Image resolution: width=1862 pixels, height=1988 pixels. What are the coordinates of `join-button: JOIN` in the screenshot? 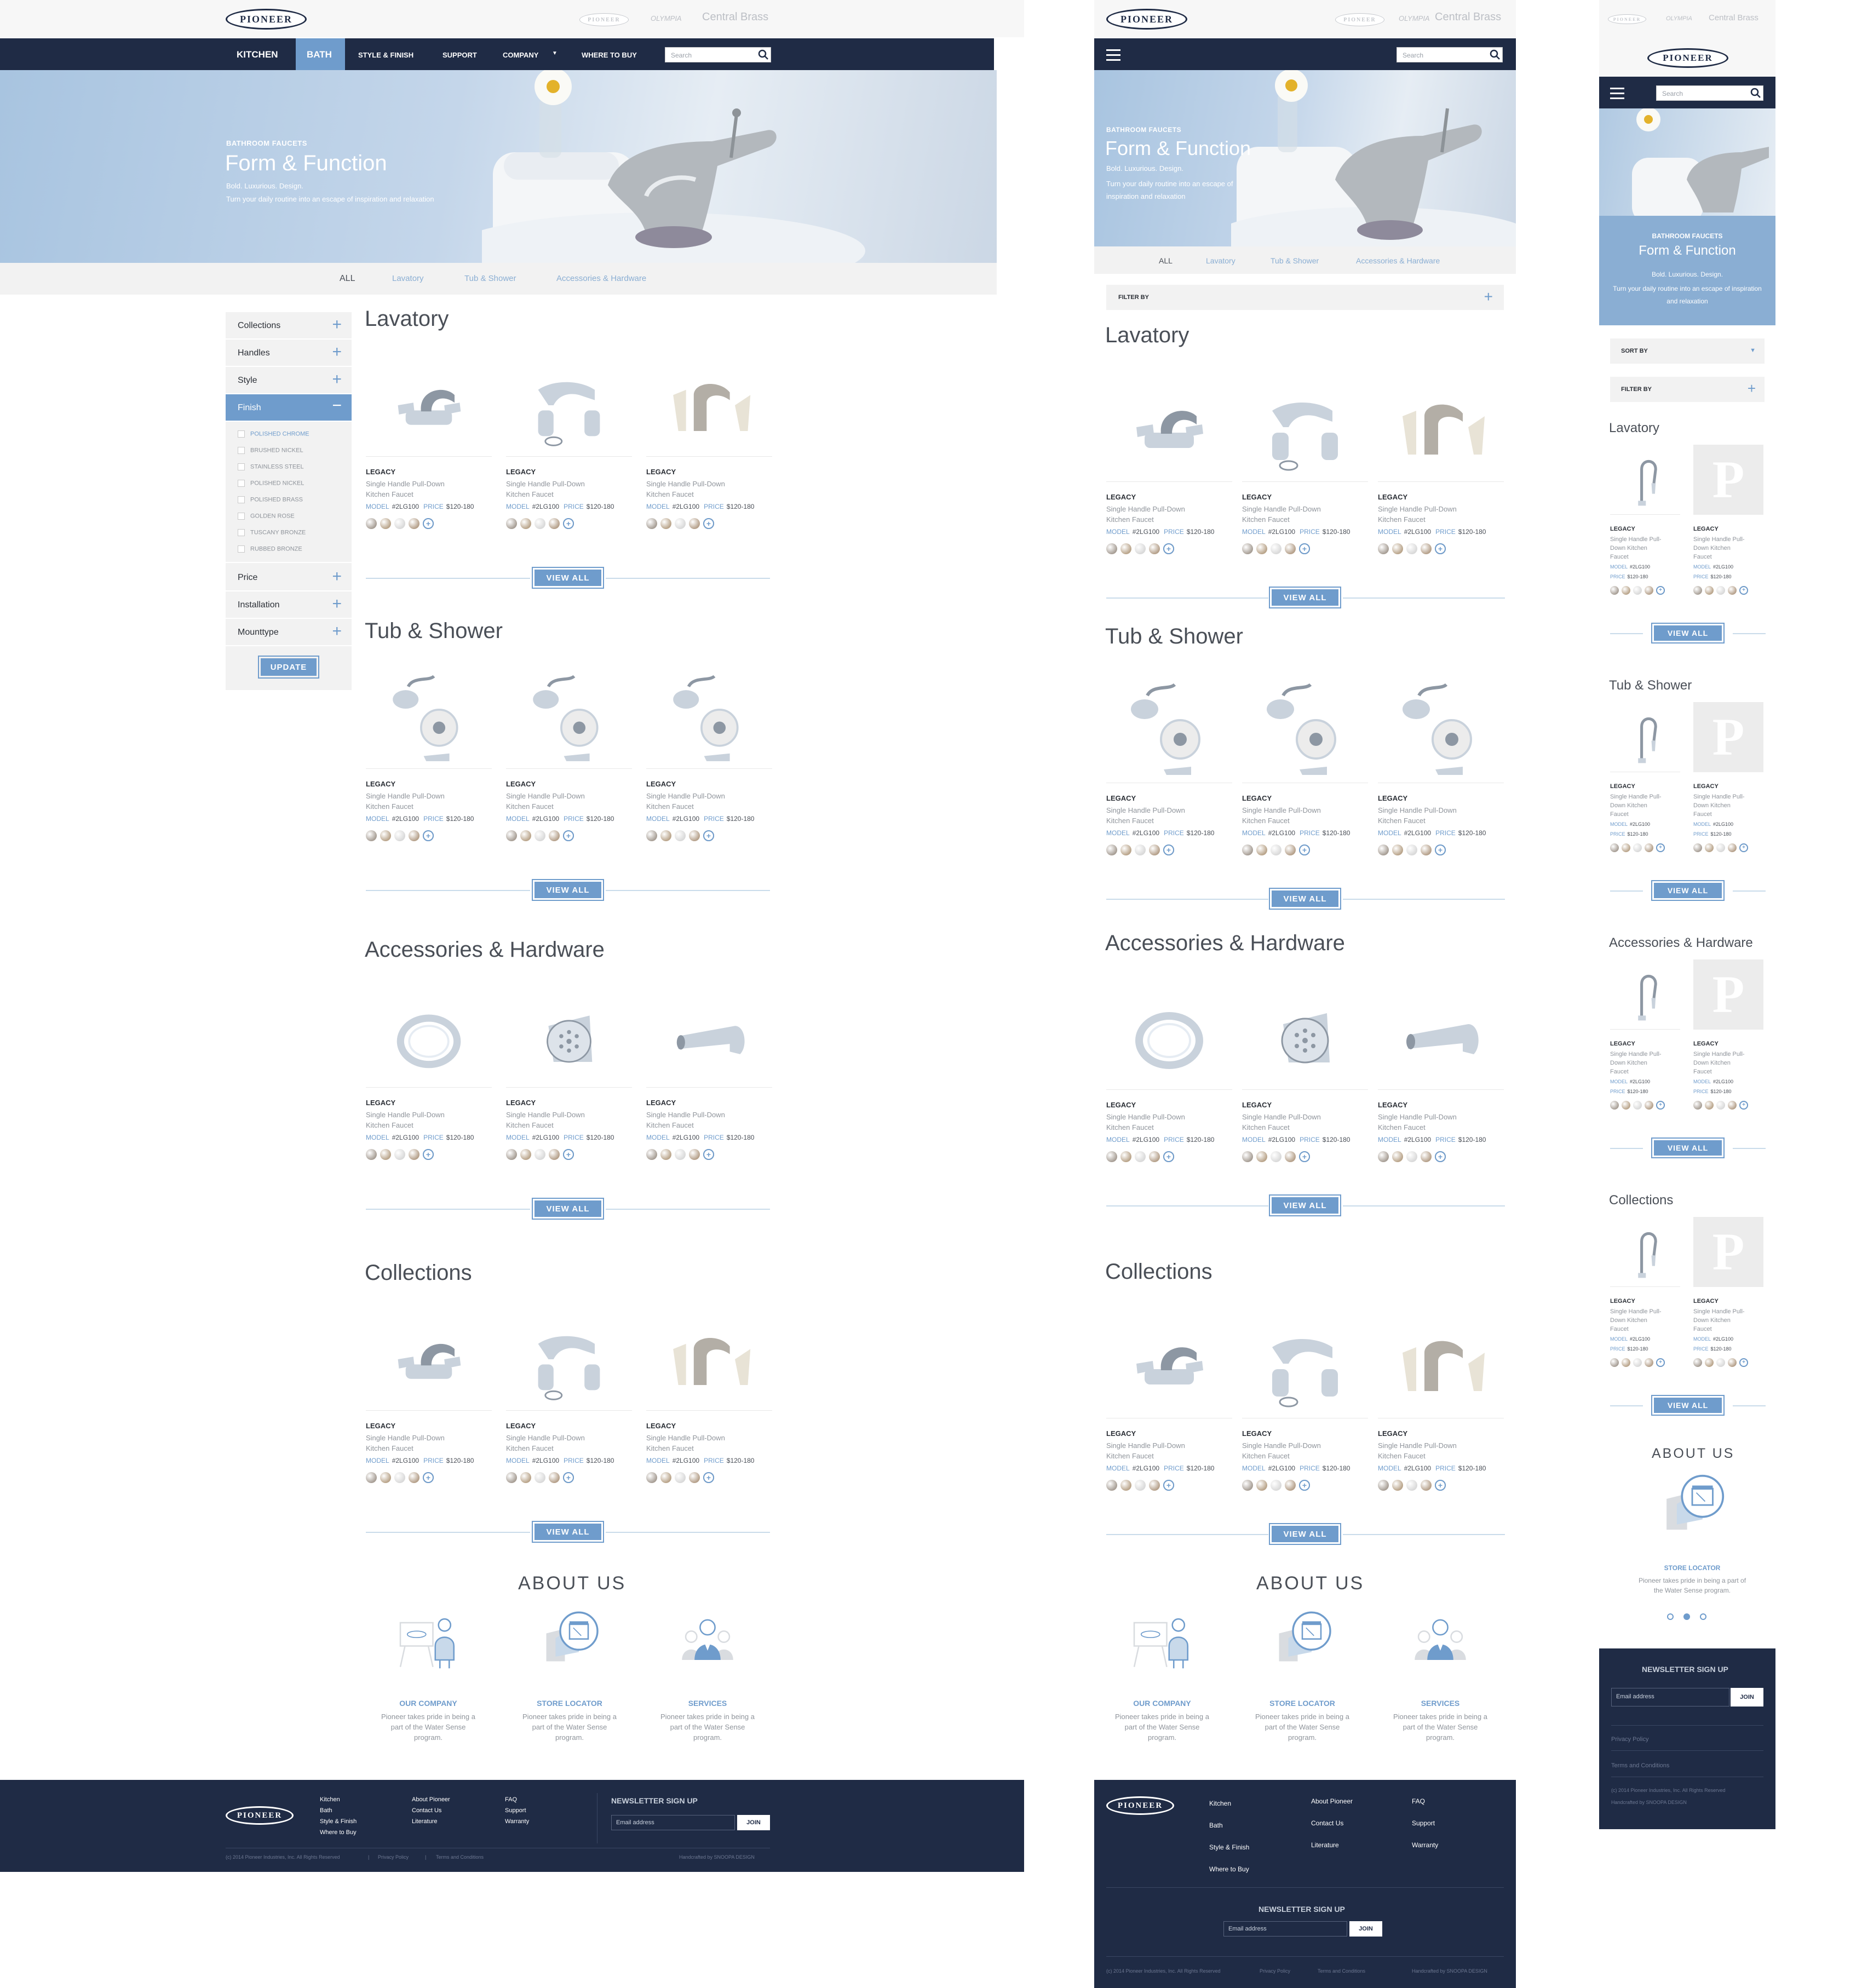 It's located at (1747, 1697).